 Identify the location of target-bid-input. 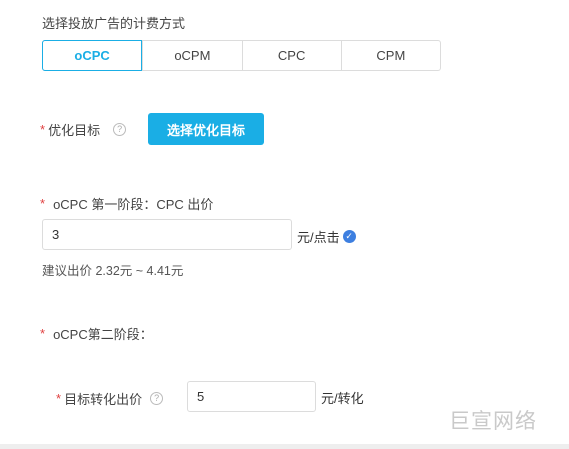
(251, 396).